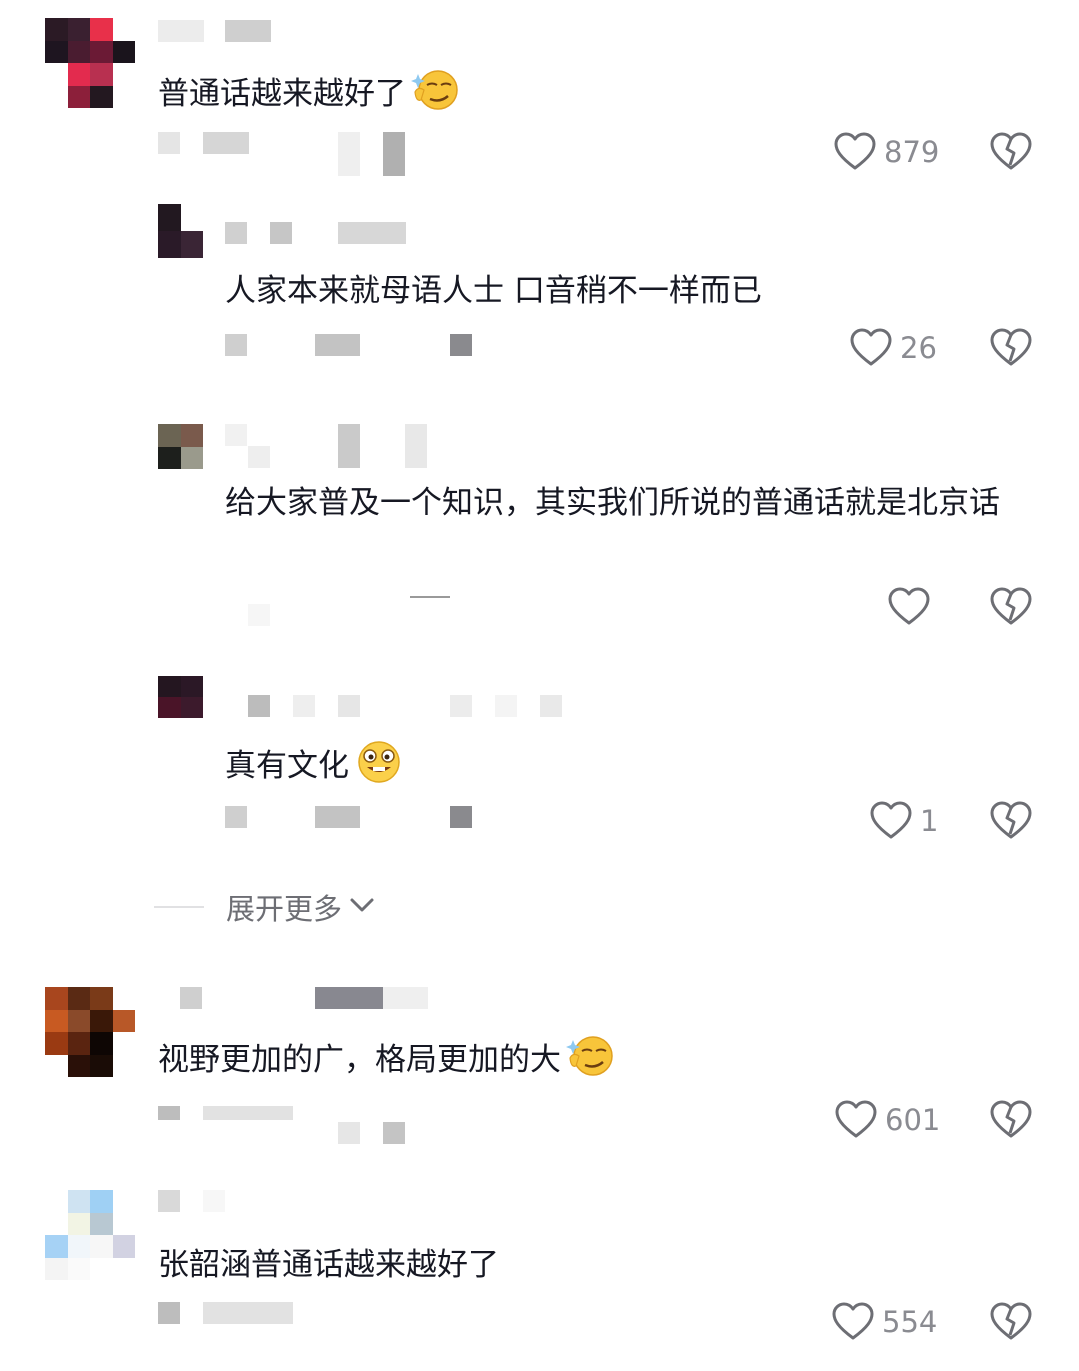  What do you see at coordinates (378, 768) in the screenshot?
I see `grin-emoji` at bounding box center [378, 768].